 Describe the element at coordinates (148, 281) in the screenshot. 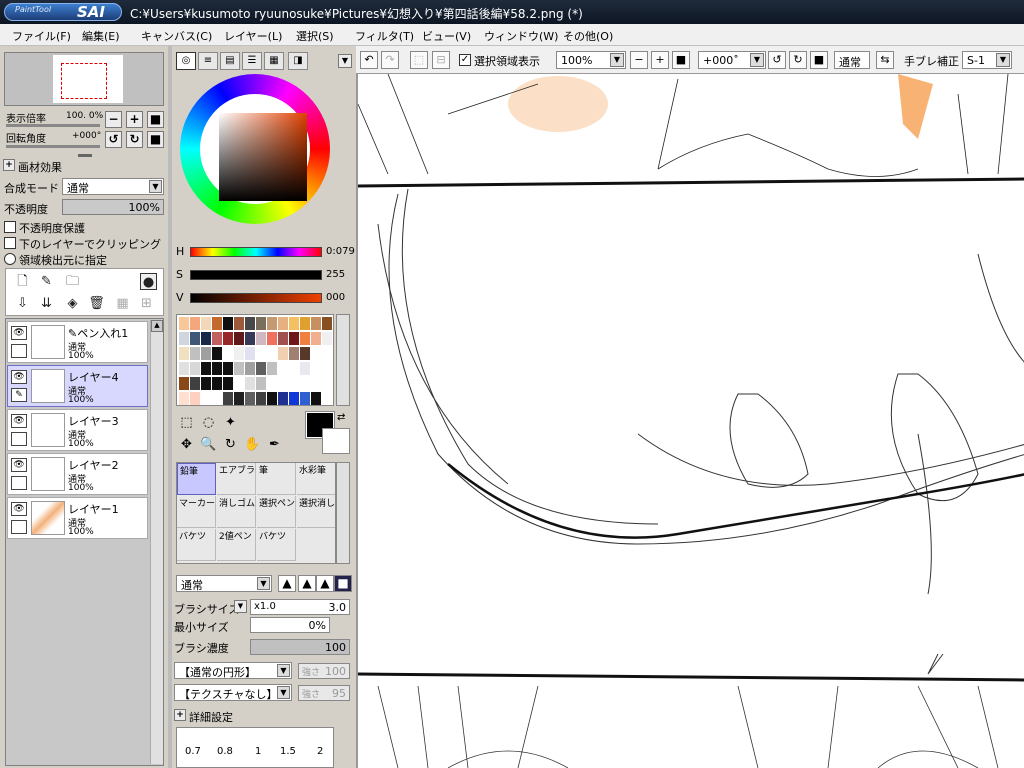

I see `layer-mask-icon: ●` at that location.